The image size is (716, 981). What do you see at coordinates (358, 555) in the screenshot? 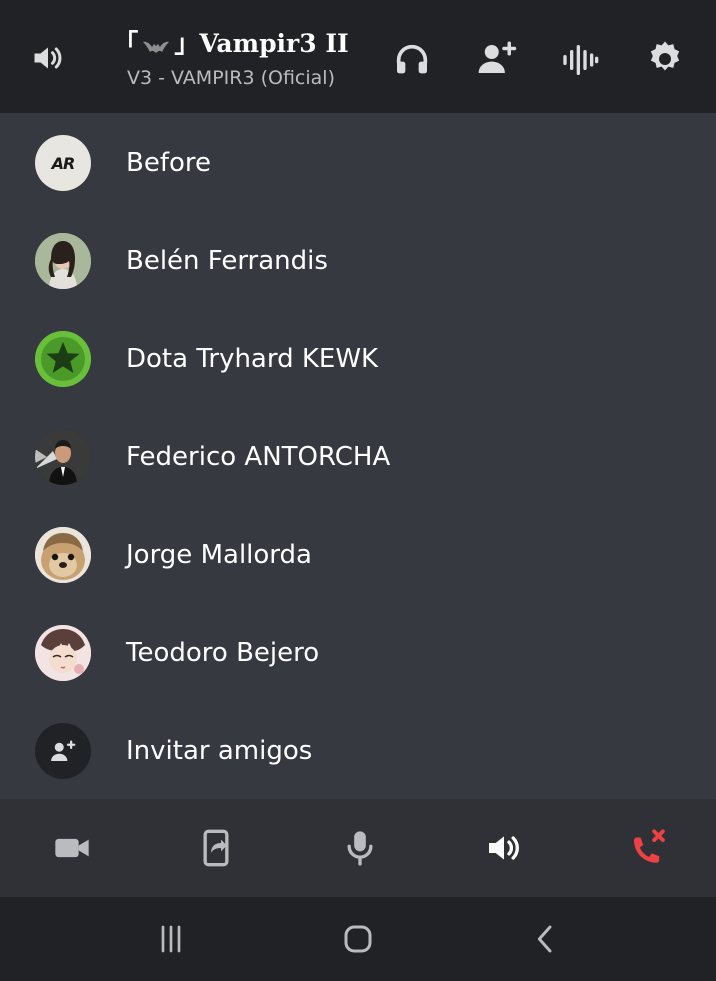
I see `participant-row: Jorge Mallorda` at bounding box center [358, 555].